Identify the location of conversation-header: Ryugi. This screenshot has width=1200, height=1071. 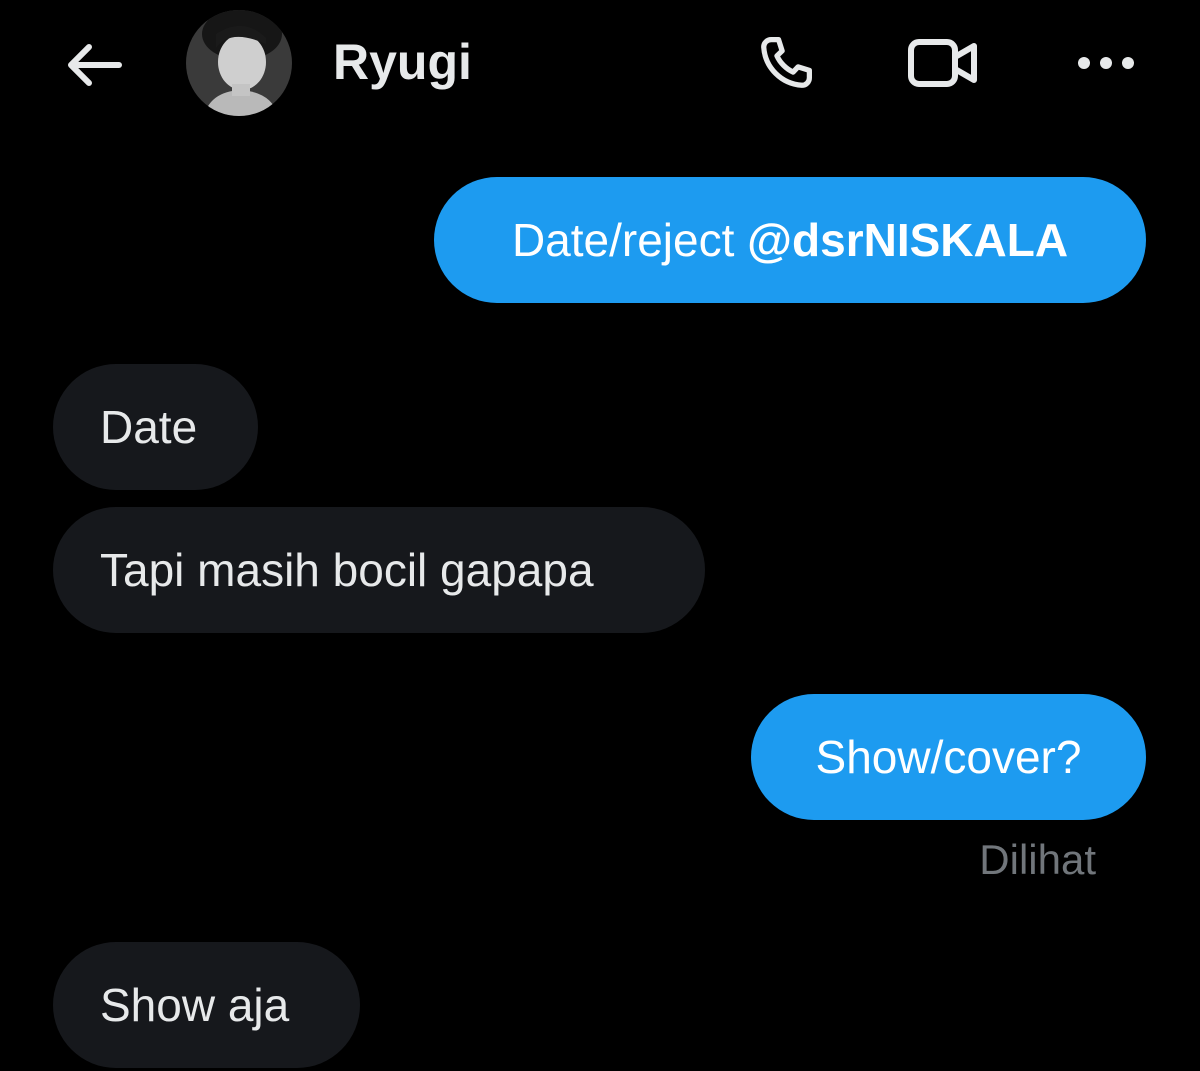
(600, 65).